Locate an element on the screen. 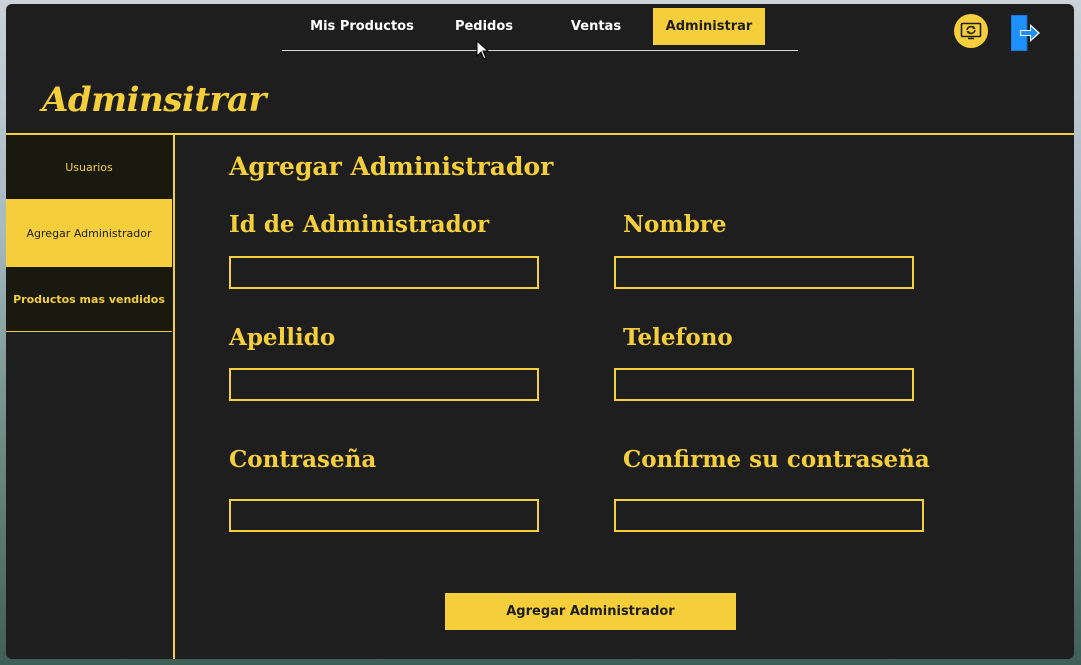 This screenshot has width=1081, height=665. page-title: Adminsitrar is located at coordinates (154, 100).